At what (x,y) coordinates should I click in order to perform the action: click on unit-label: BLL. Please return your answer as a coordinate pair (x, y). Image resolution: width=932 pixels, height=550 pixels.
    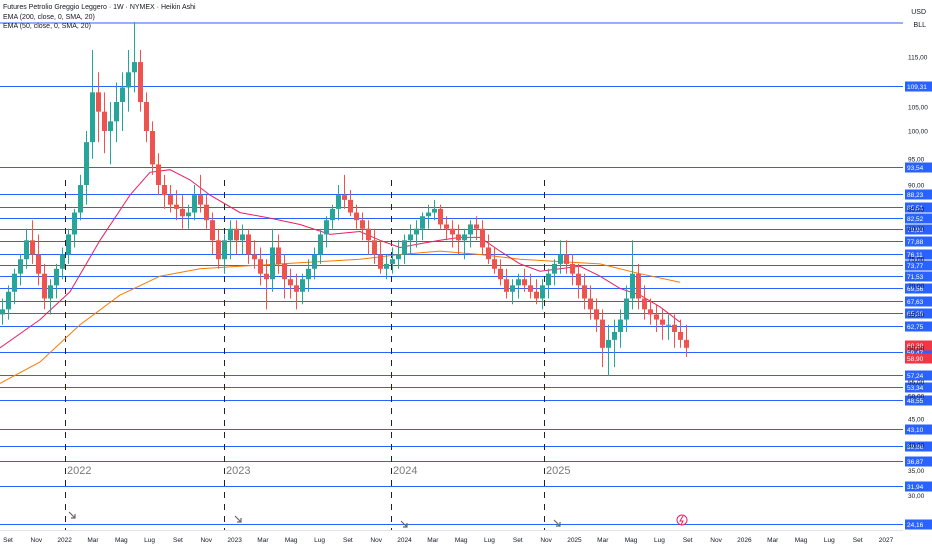
    Looking at the image, I should click on (919, 25).